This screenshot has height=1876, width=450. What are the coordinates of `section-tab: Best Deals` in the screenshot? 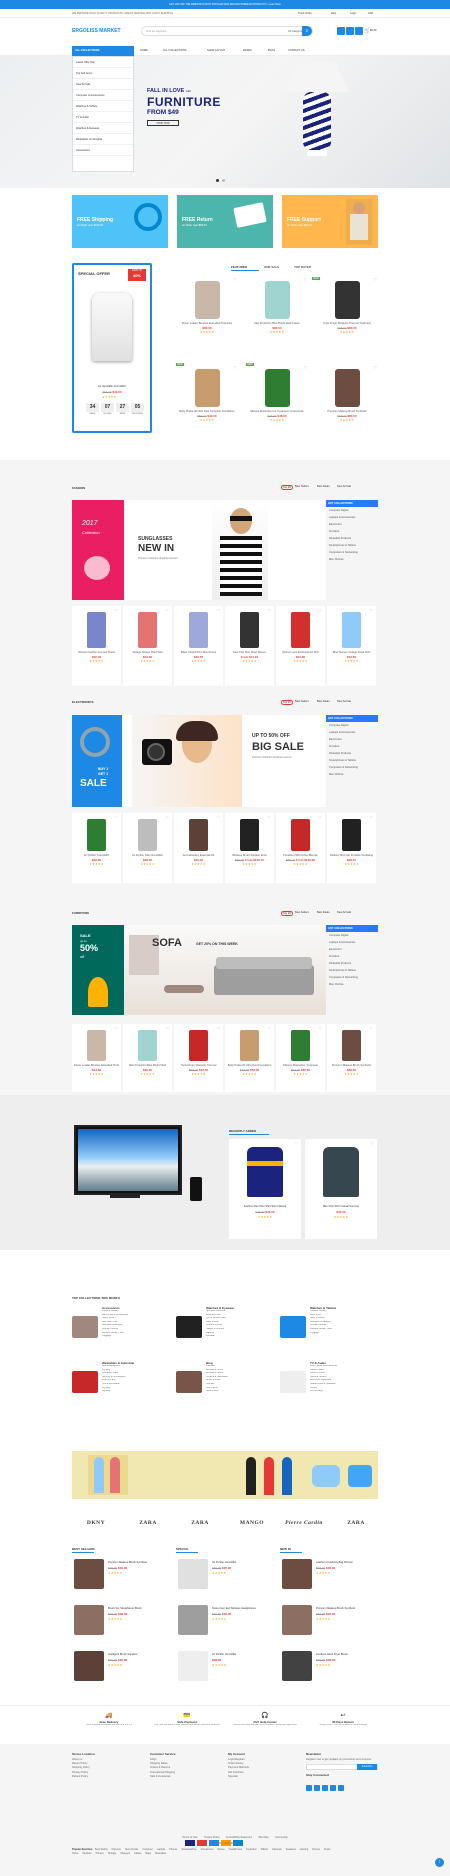 It's located at (323, 486).